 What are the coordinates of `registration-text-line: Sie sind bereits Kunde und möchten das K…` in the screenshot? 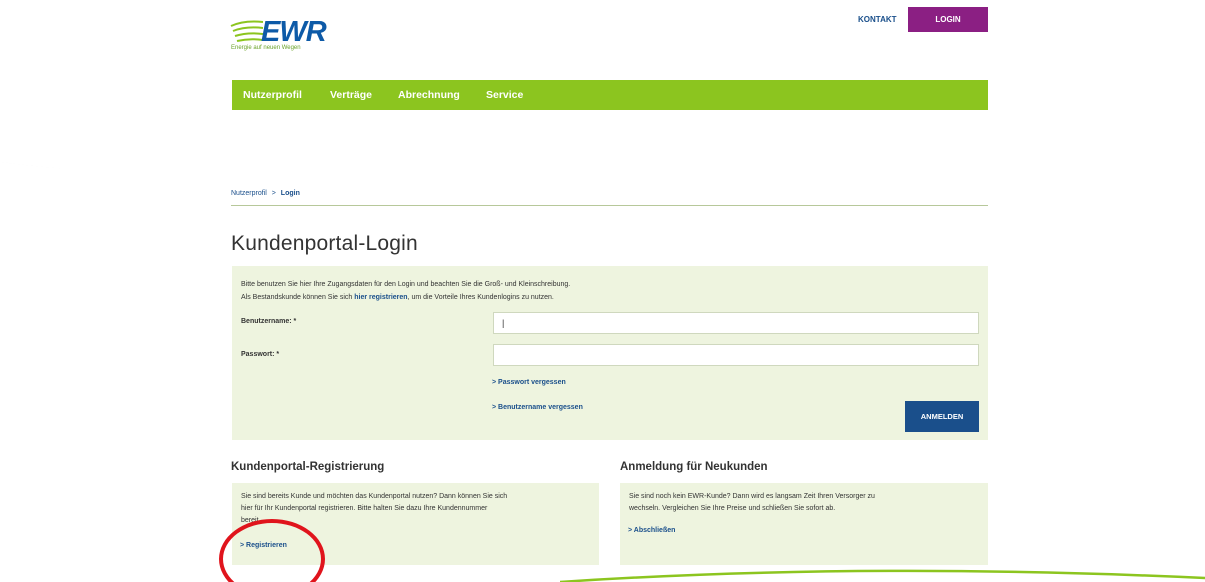 It's located at (374, 496).